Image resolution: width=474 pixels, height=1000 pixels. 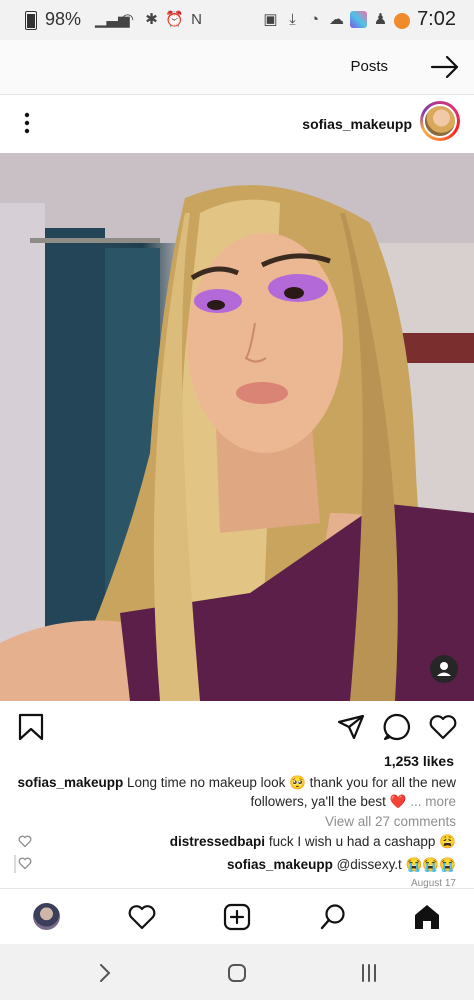 I want to click on view-all-comments-link: View all 27 comments, so click(x=390, y=821).